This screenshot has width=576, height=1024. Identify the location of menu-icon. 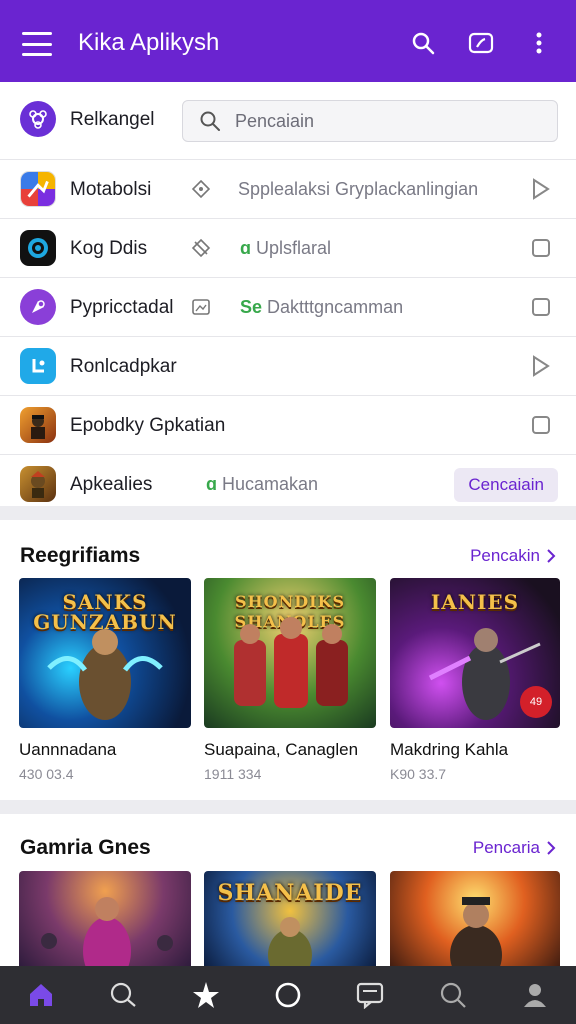
(37, 44).